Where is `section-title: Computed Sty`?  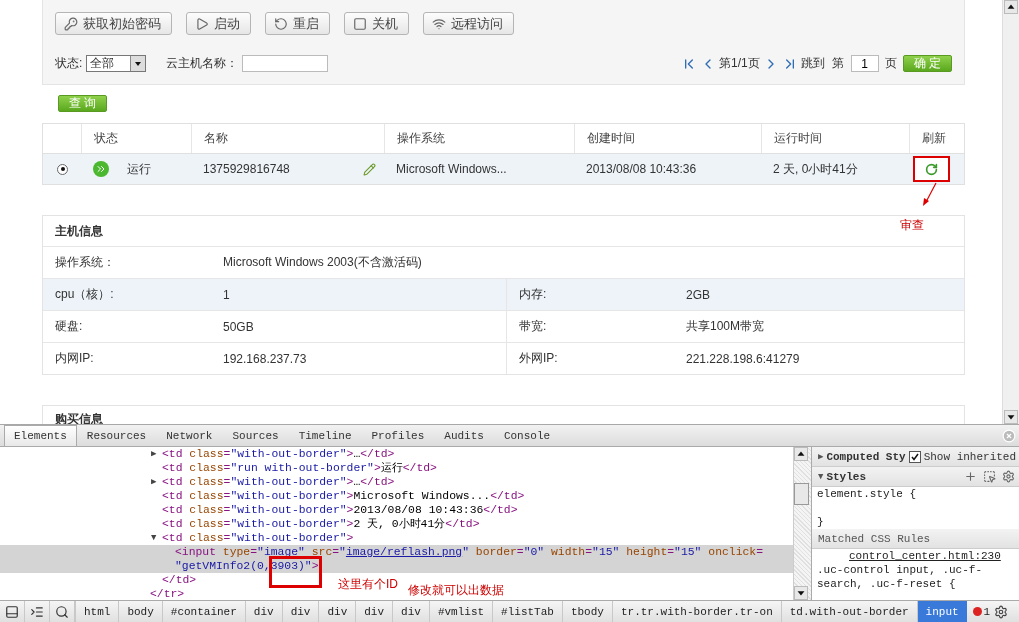
section-title: Computed Sty is located at coordinates (866, 456).